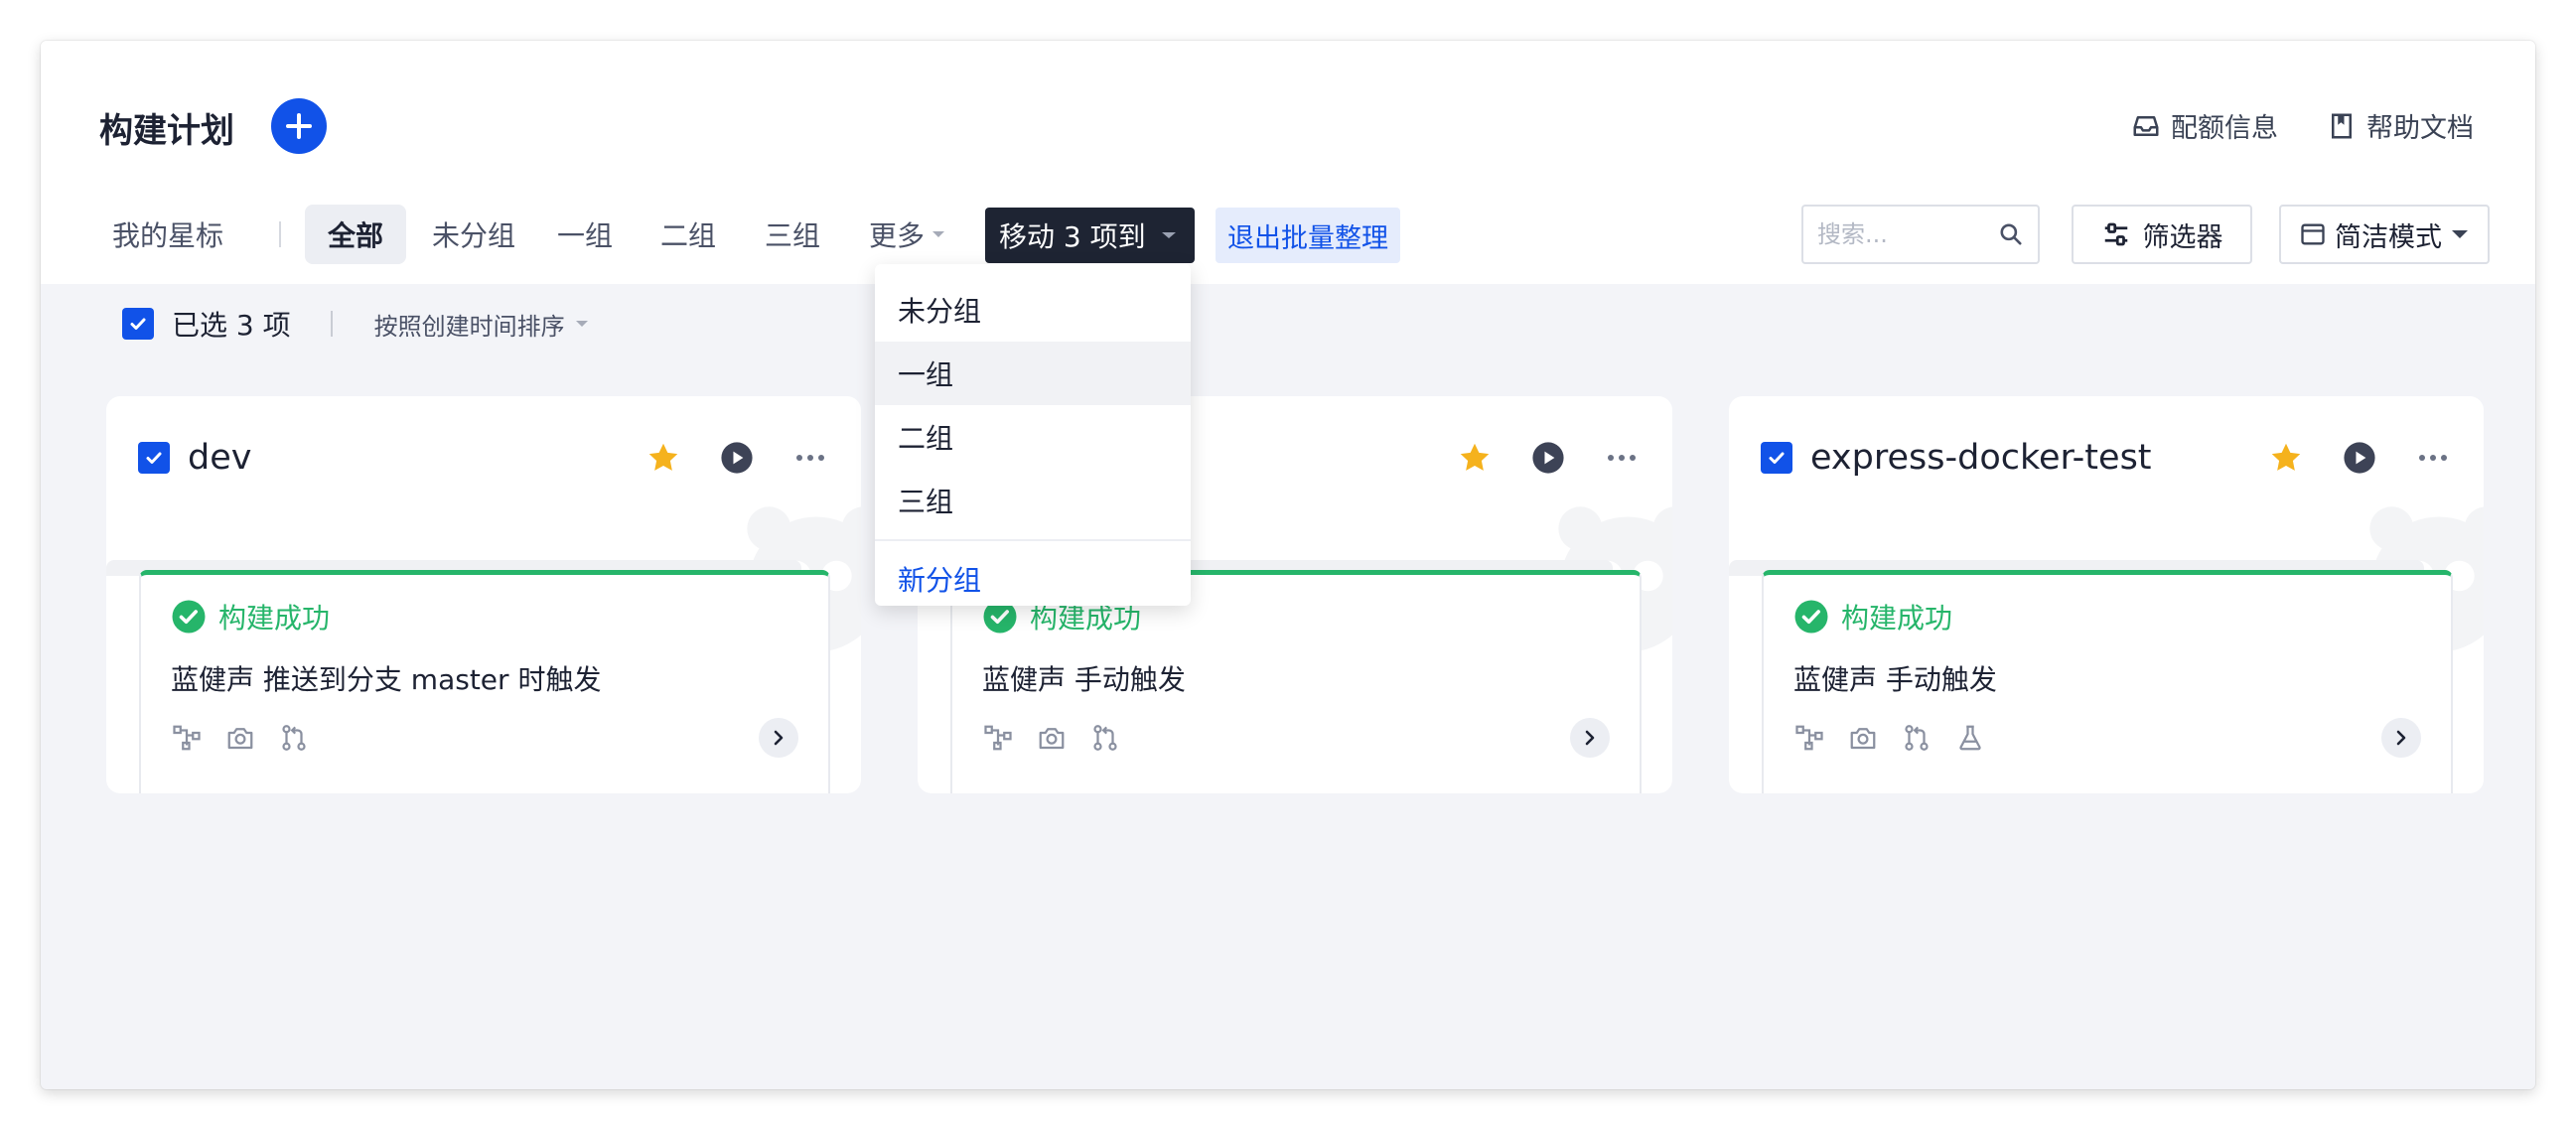 The image size is (2576, 1130). I want to click on search-input, so click(1902, 234).